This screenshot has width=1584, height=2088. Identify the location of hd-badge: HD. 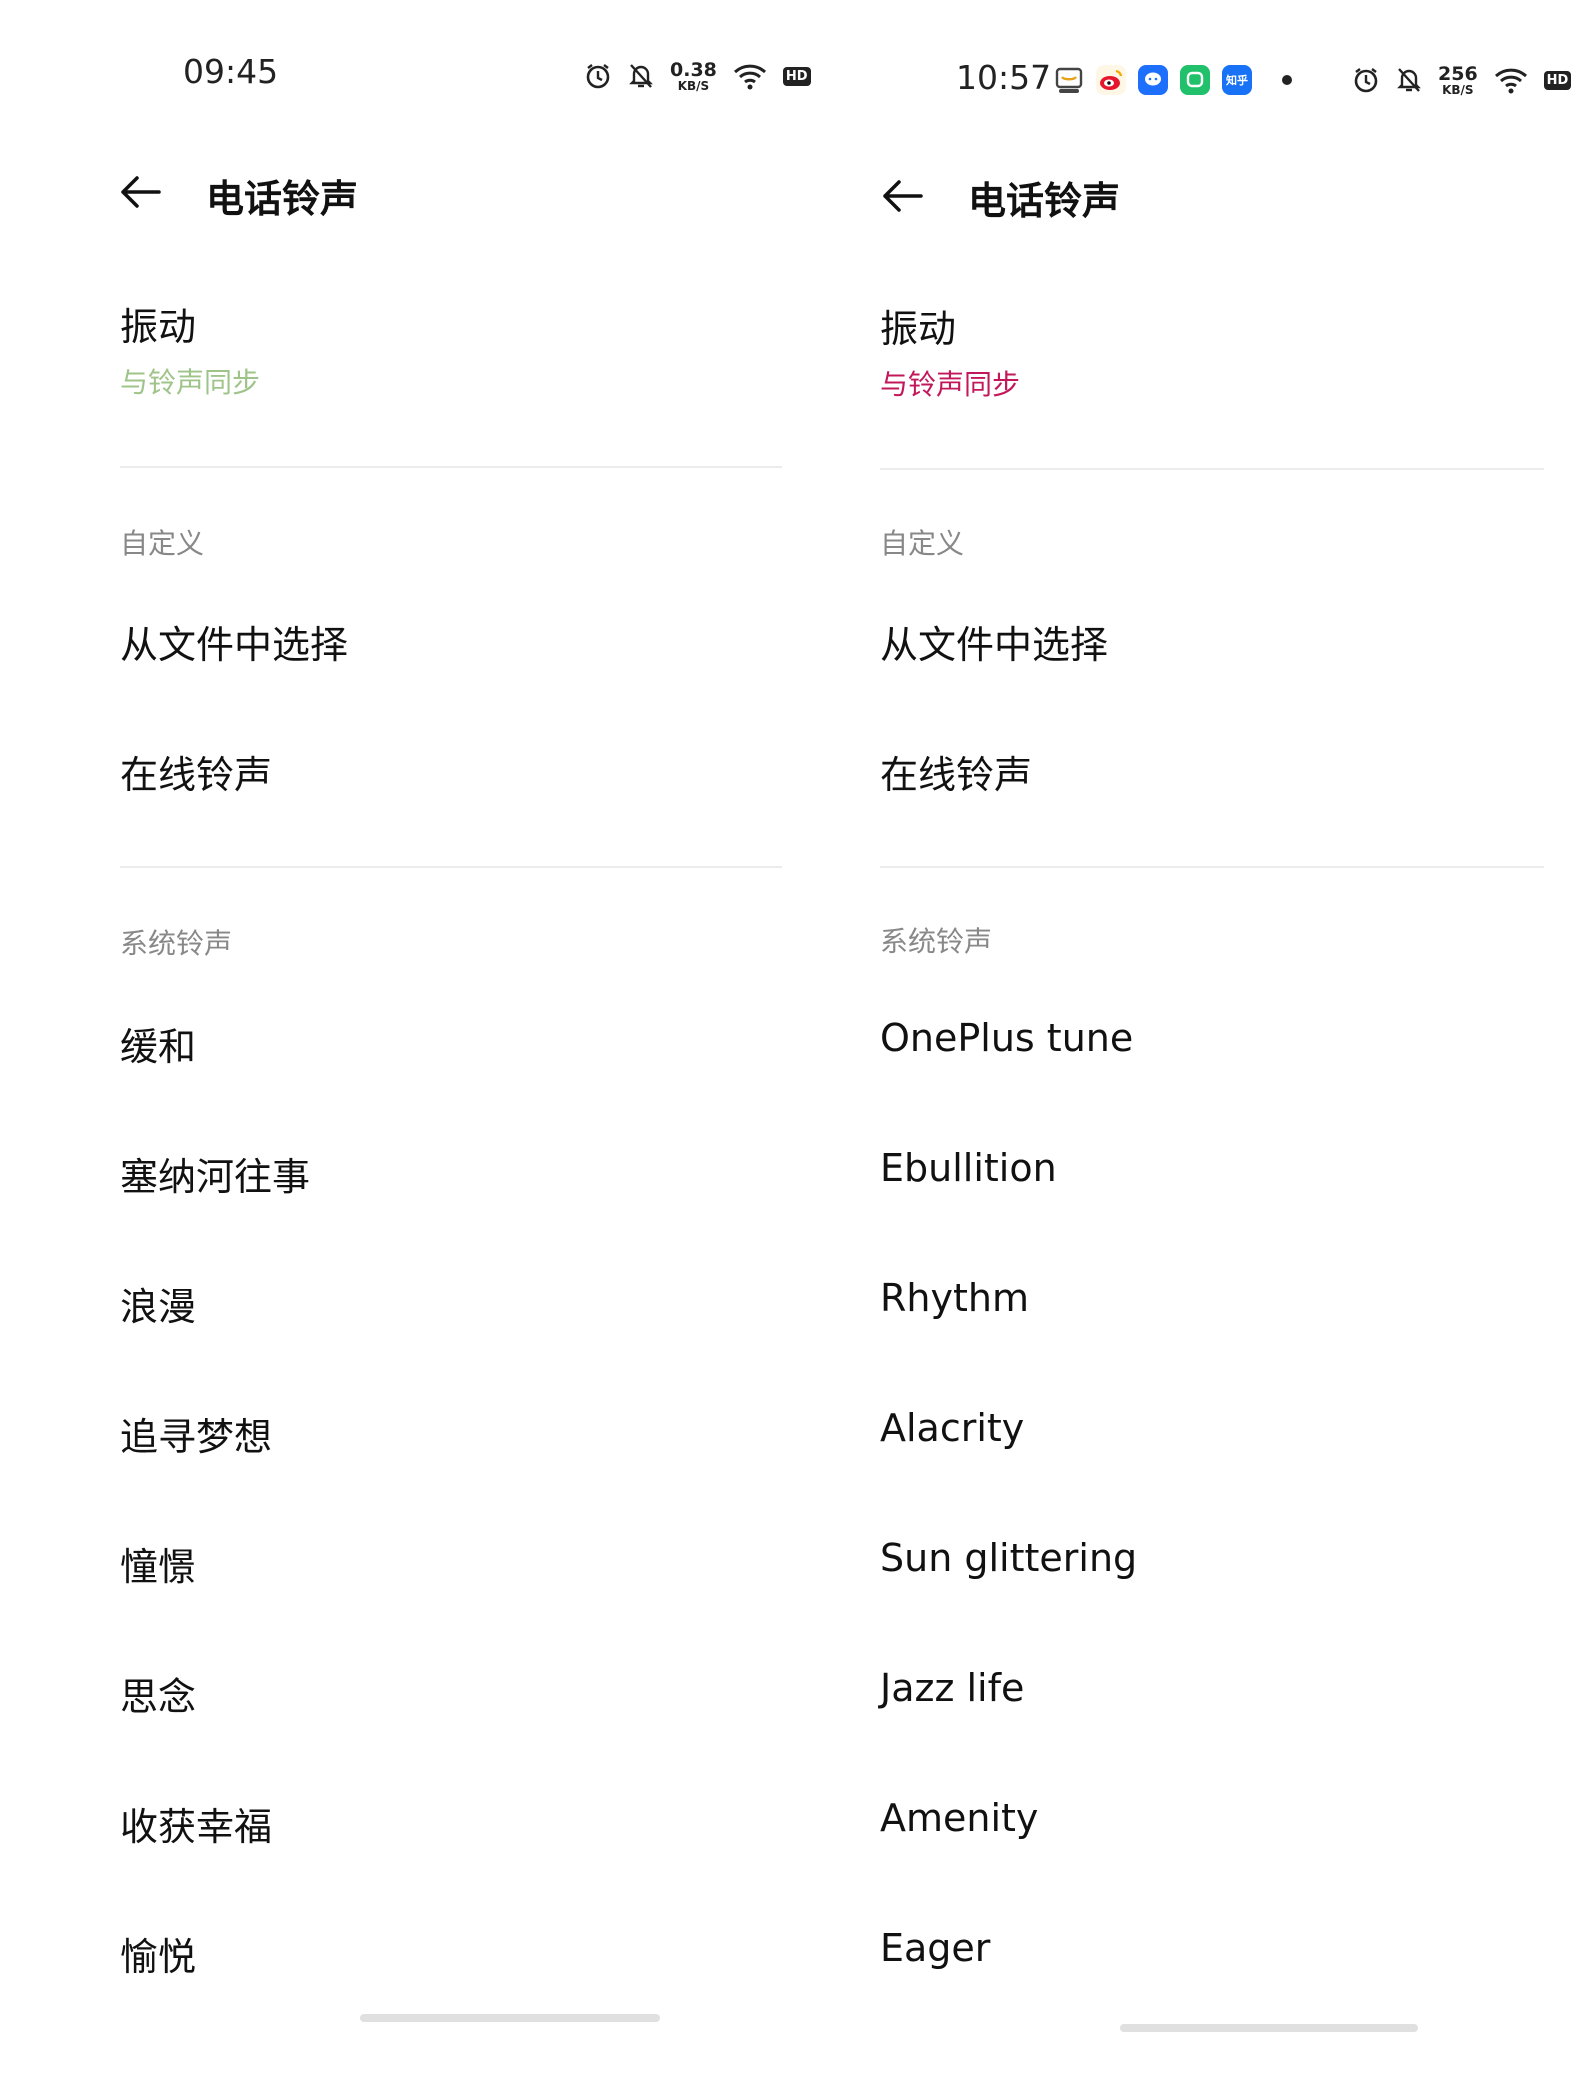
(1557, 80).